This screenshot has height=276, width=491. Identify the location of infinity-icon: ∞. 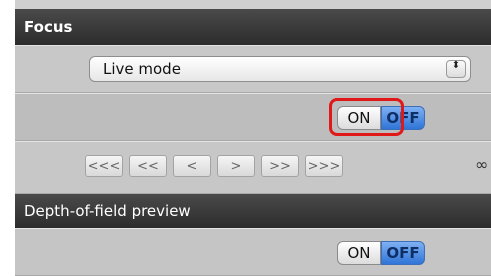
(482, 164).